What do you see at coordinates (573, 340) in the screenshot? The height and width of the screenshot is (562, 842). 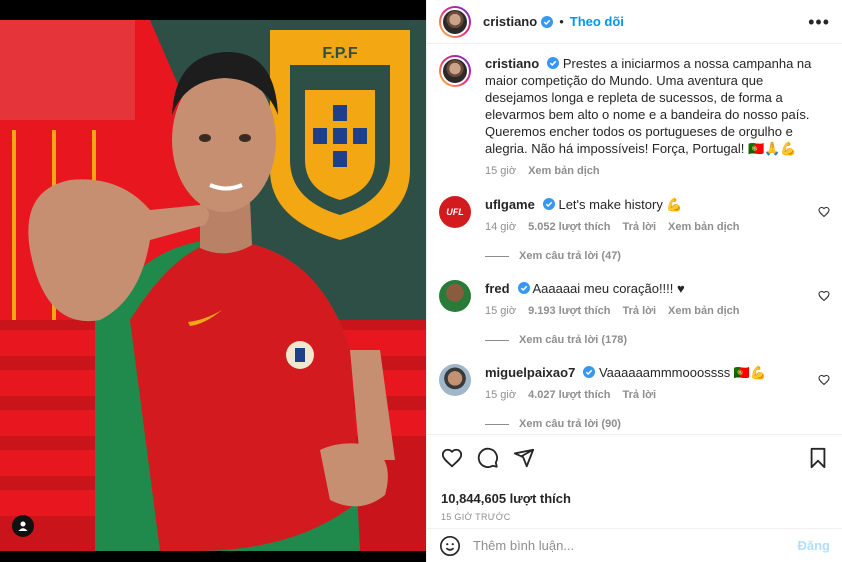 I see `view-replies-label: Xem câu trả lời (178)` at bounding box center [573, 340].